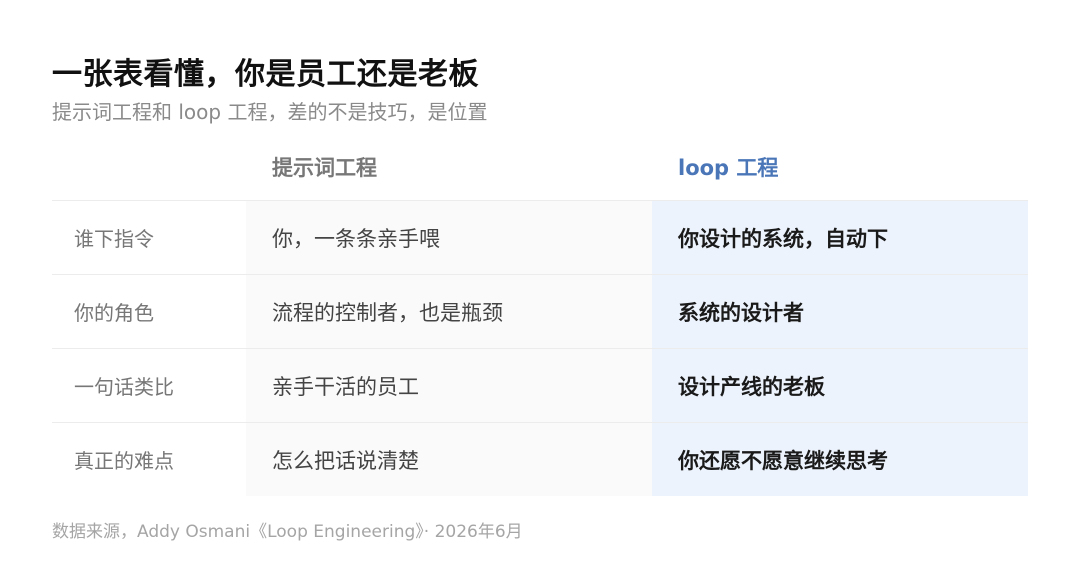 Image resolution: width=1080 pixels, height=587 pixels. What do you see at coordinates (840, 311) in the screenshot?
I see `loop-engineering-cell: 系统的设计者` at bounding box center [840, 311].